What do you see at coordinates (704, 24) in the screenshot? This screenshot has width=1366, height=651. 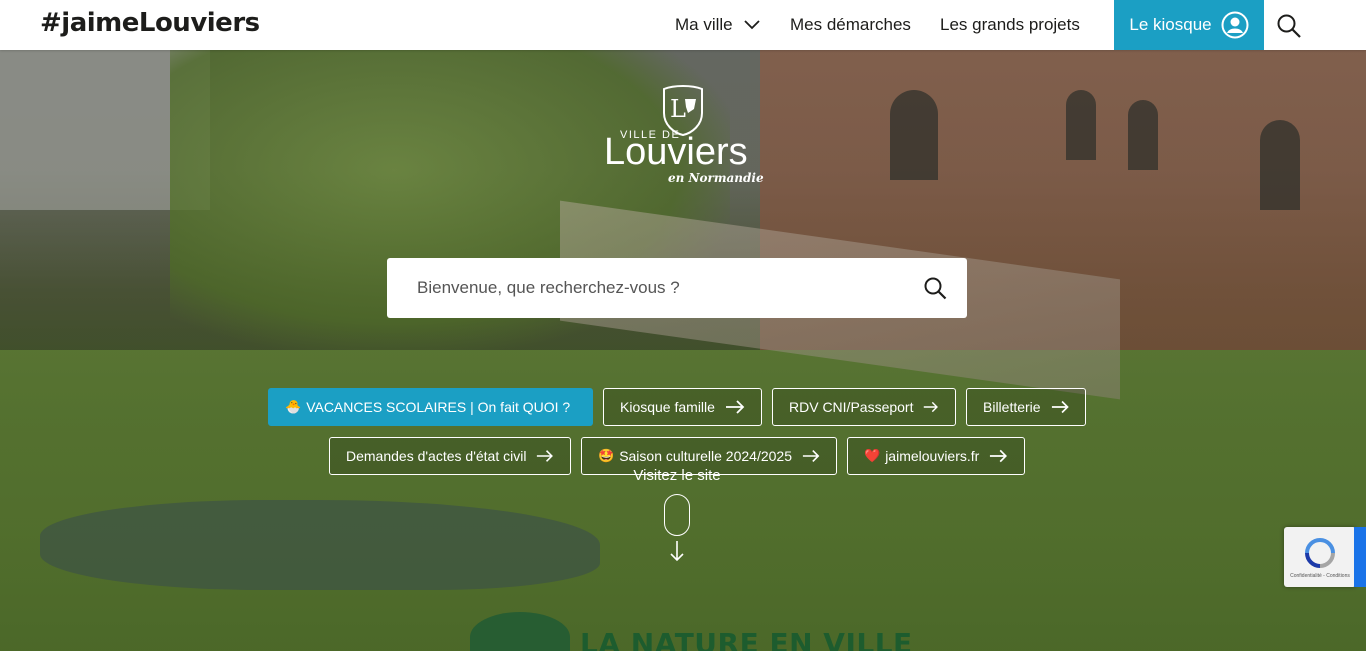 I see `nav-item-label: Ma ville` at bounding box center [704, 24].